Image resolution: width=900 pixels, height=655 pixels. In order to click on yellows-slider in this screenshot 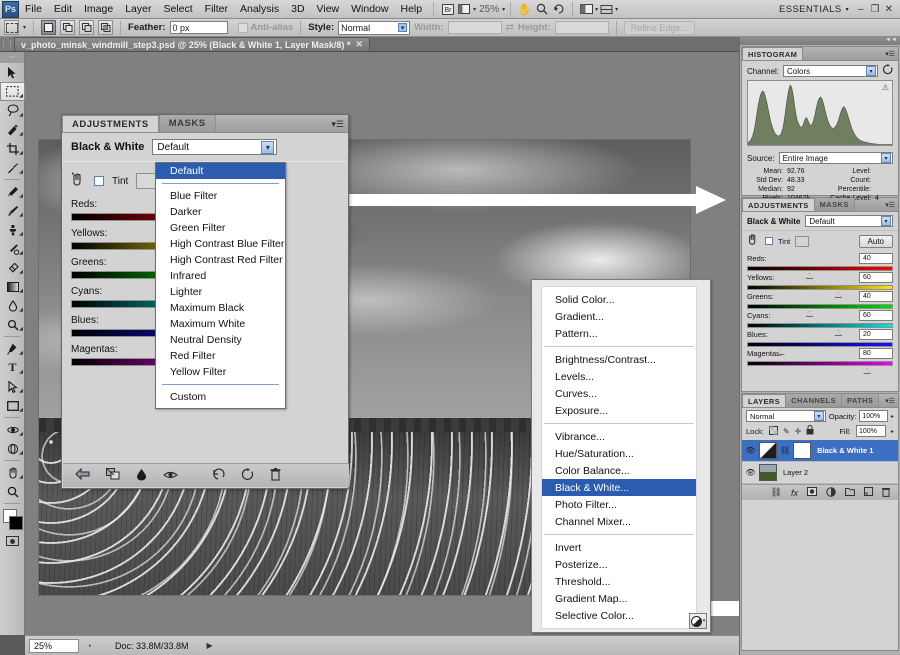, I will do `click(820, 291)`.